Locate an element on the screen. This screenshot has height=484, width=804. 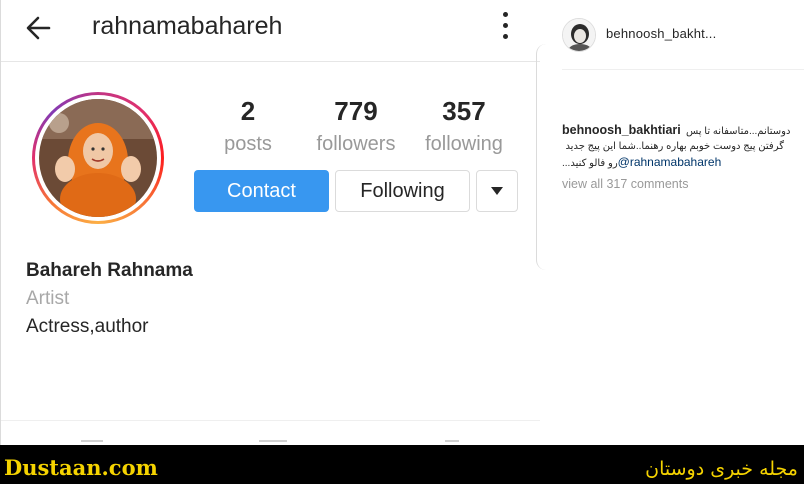
profile-bio: Actress,author is located at coordinates (87, 326).